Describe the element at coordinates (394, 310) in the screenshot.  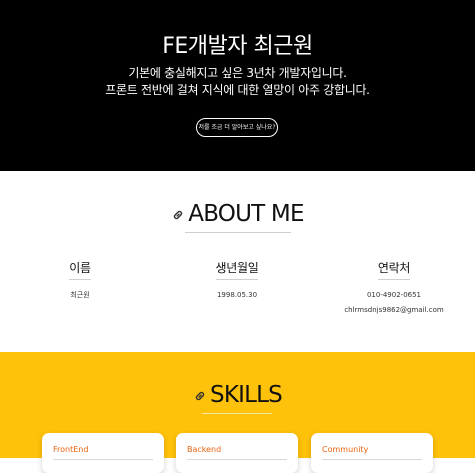
I see `contact-email: chlrmsdnjs9862@gmail.com` at that location.